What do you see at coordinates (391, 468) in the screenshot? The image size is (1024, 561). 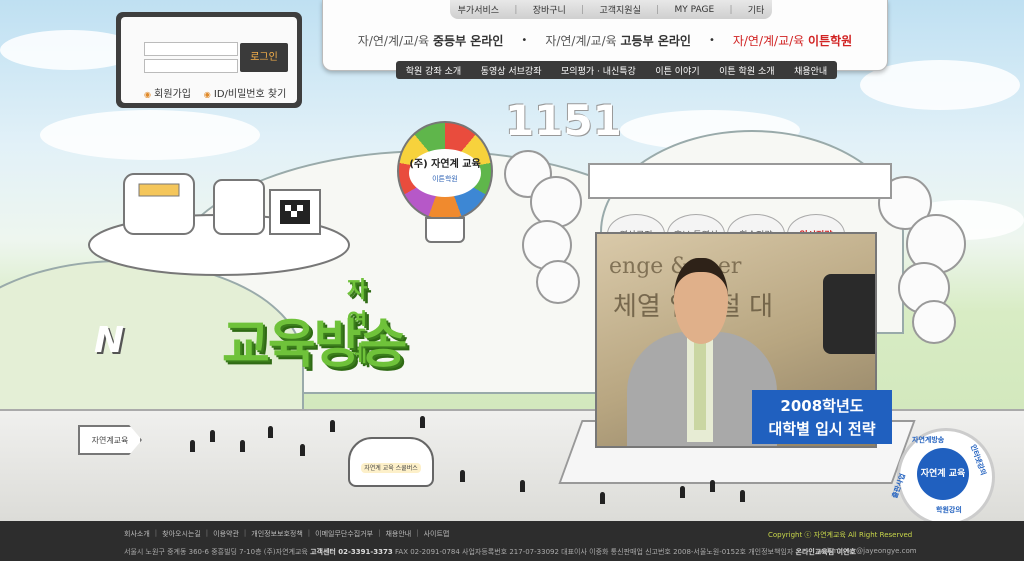 I see `bus-plate: 자연계 교육 스쿨버스` at bounding box center [391, 468].